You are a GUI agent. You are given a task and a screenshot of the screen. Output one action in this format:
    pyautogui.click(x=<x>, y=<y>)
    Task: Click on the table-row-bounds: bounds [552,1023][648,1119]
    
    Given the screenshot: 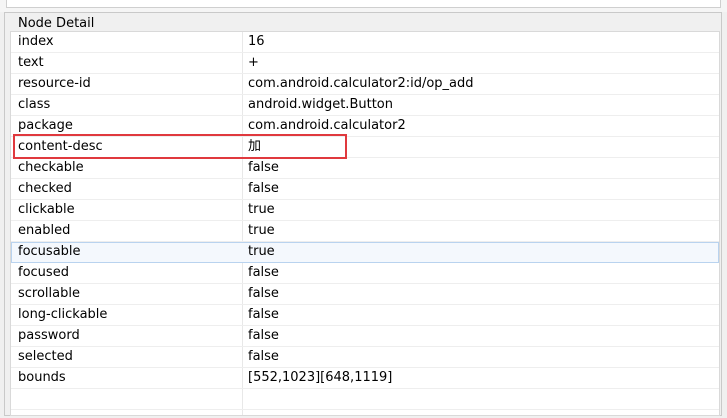 What is the action you would take?
    pyautogui.click(x=365, y=378)
    